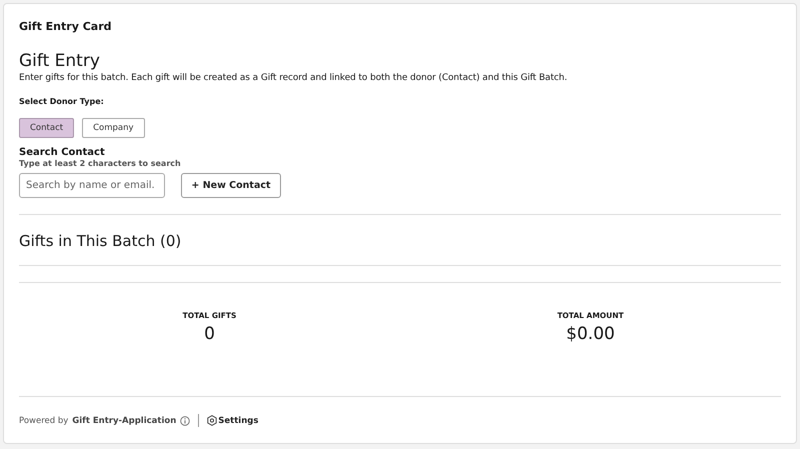  I want to click on search-hint: Type at least 2 characters to search, so click(100, 163).